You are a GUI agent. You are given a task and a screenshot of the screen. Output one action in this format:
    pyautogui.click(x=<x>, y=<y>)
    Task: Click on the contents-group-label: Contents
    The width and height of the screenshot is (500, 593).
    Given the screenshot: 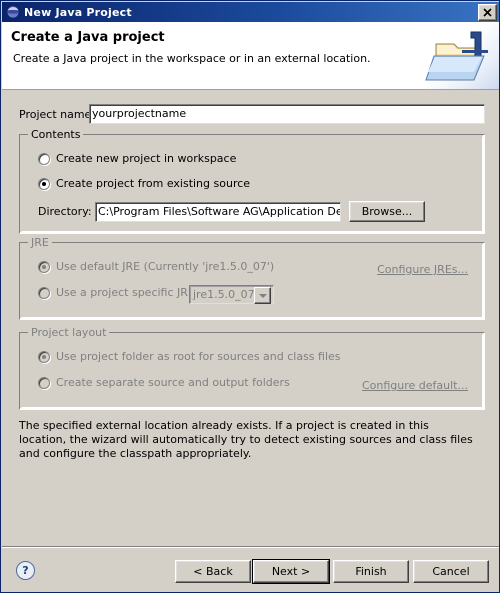 What is the action you would take?
    pyautogui.click(x=56, y=134)
    